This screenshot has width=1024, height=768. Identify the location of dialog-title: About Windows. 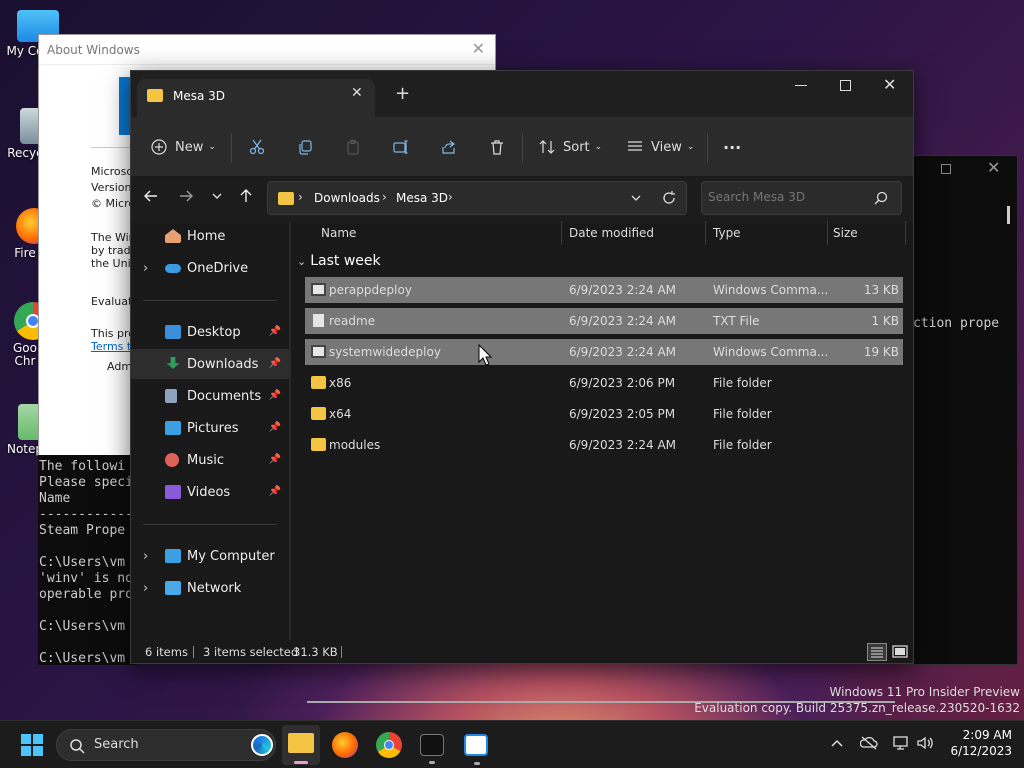
(267, 50).